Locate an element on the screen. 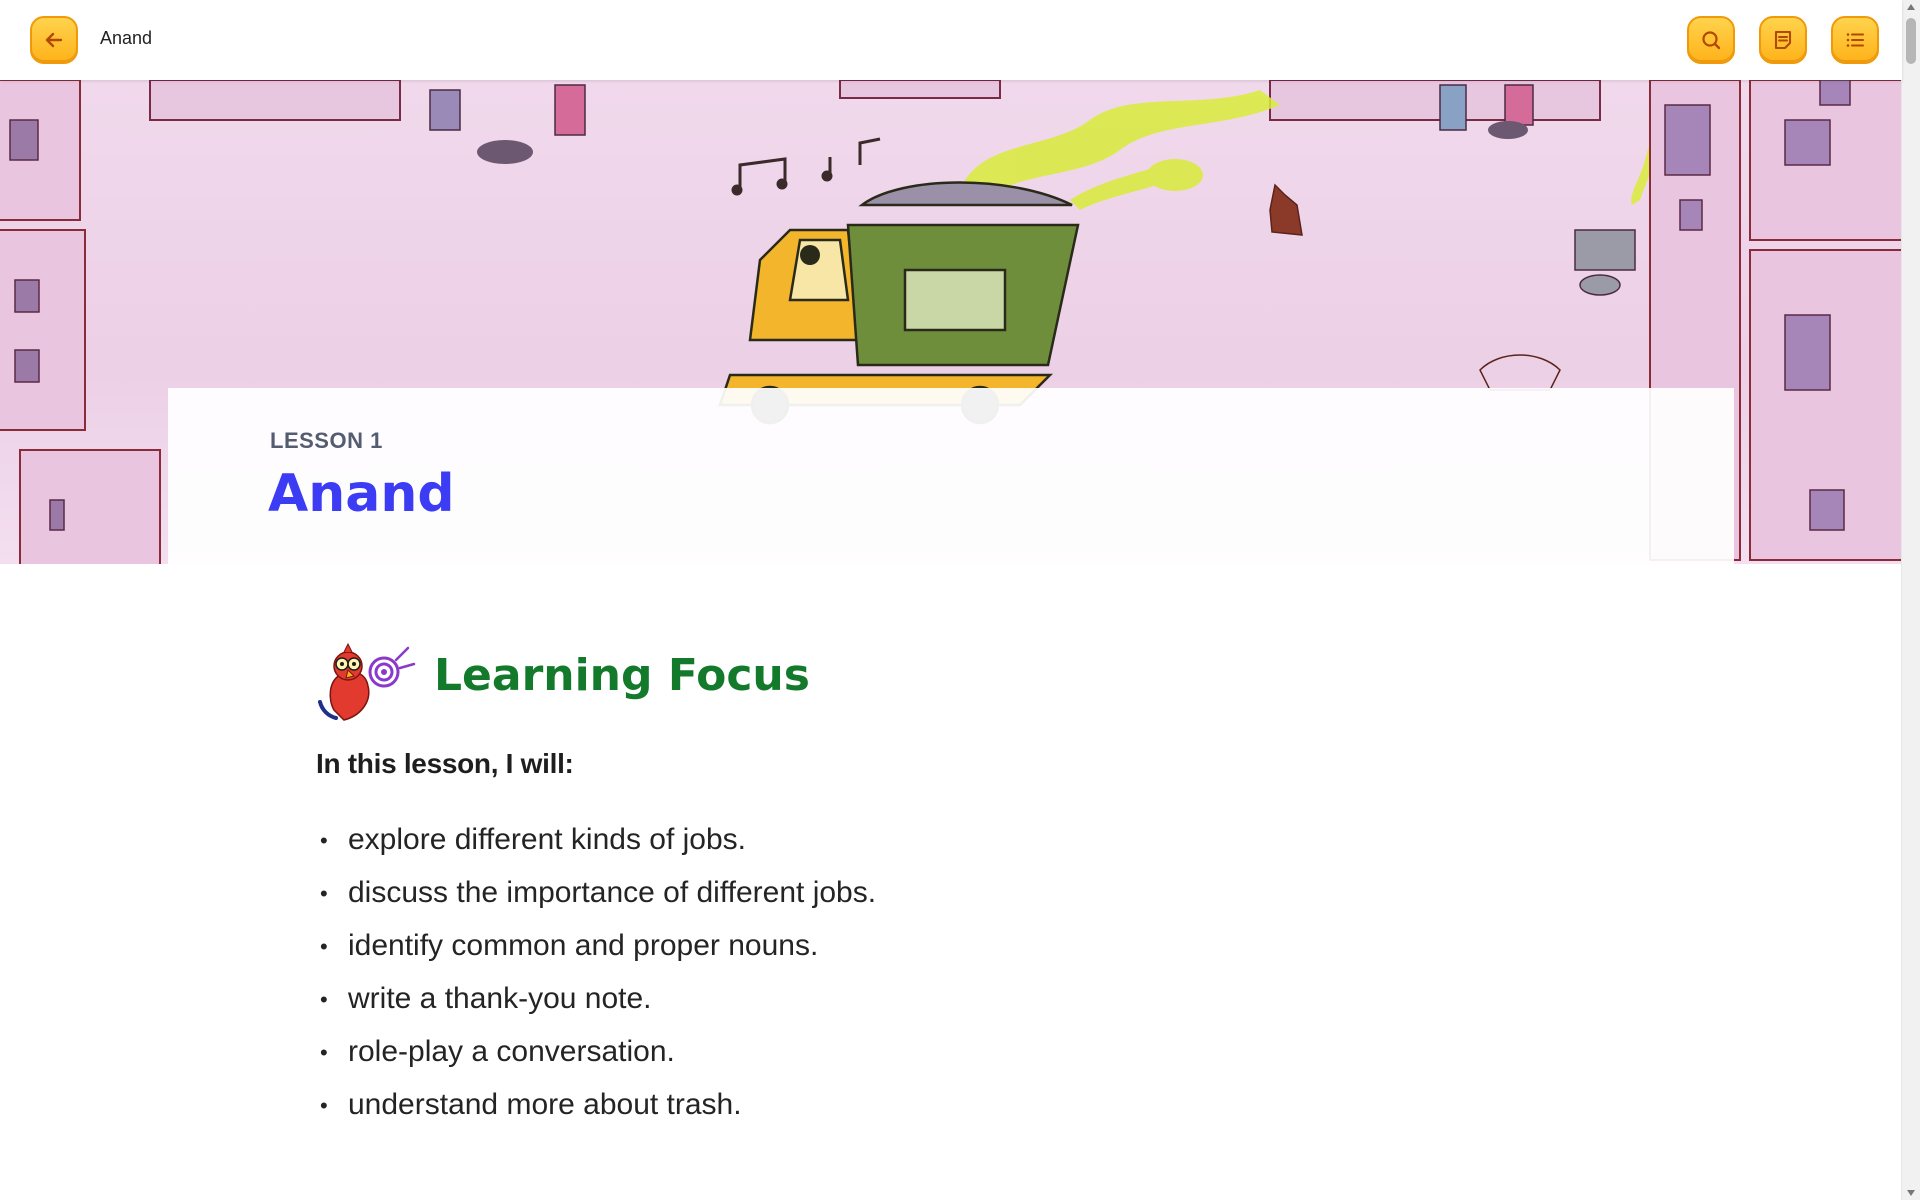  list-icon is located at coordinates (1855, 40).